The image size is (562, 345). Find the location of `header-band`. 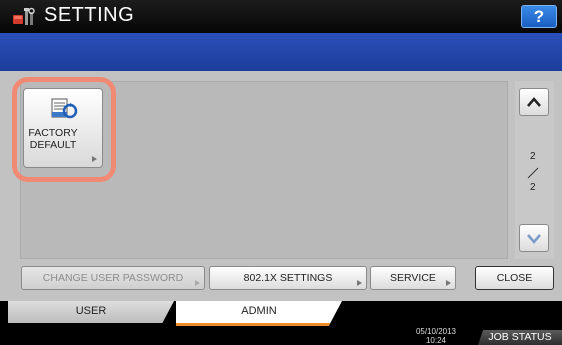

header-band is located at coordinates (281, 52).